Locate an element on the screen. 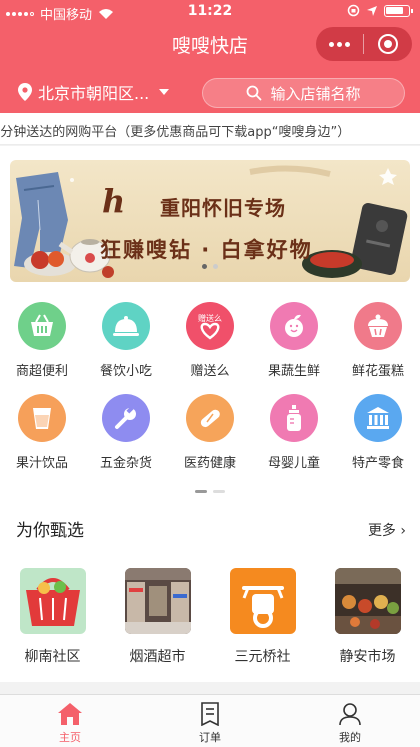 This screenshot has height=747, width=420. pill-icon is located at coordinates (210, 418).